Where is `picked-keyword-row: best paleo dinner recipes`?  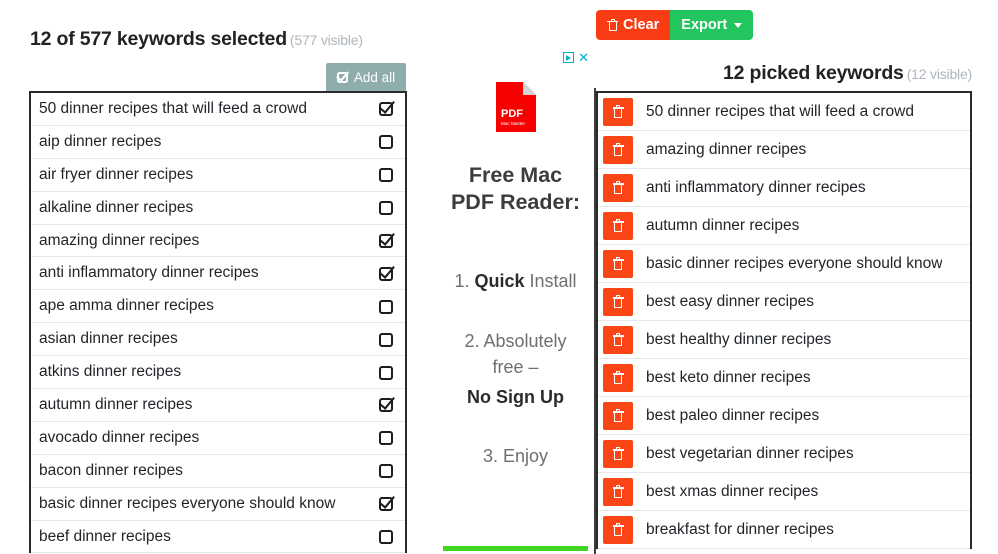
picked-keyword-row: best paleo dinner recipes is located at coordinates (784, 416).